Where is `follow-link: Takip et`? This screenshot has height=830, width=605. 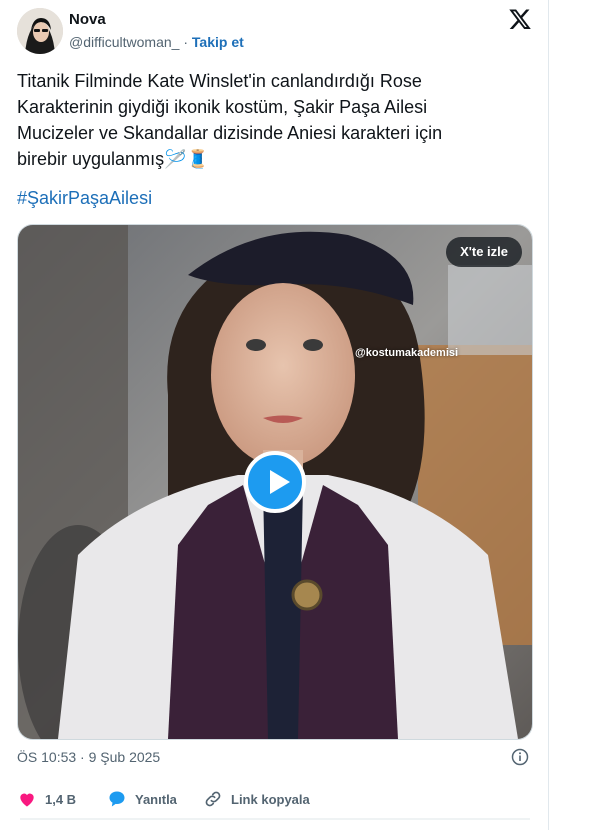
follow-link: Takip et is located at coordinates (218, 42).